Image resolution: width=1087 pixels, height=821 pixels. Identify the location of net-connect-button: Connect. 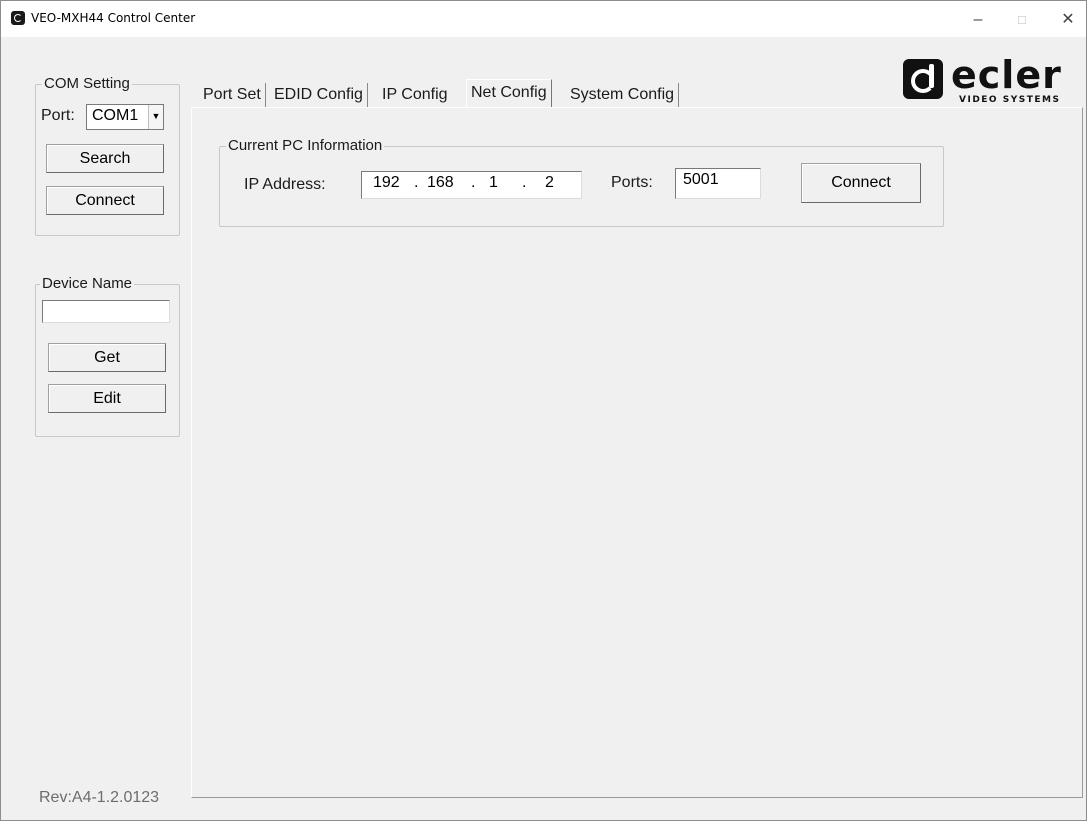
(861, 183).